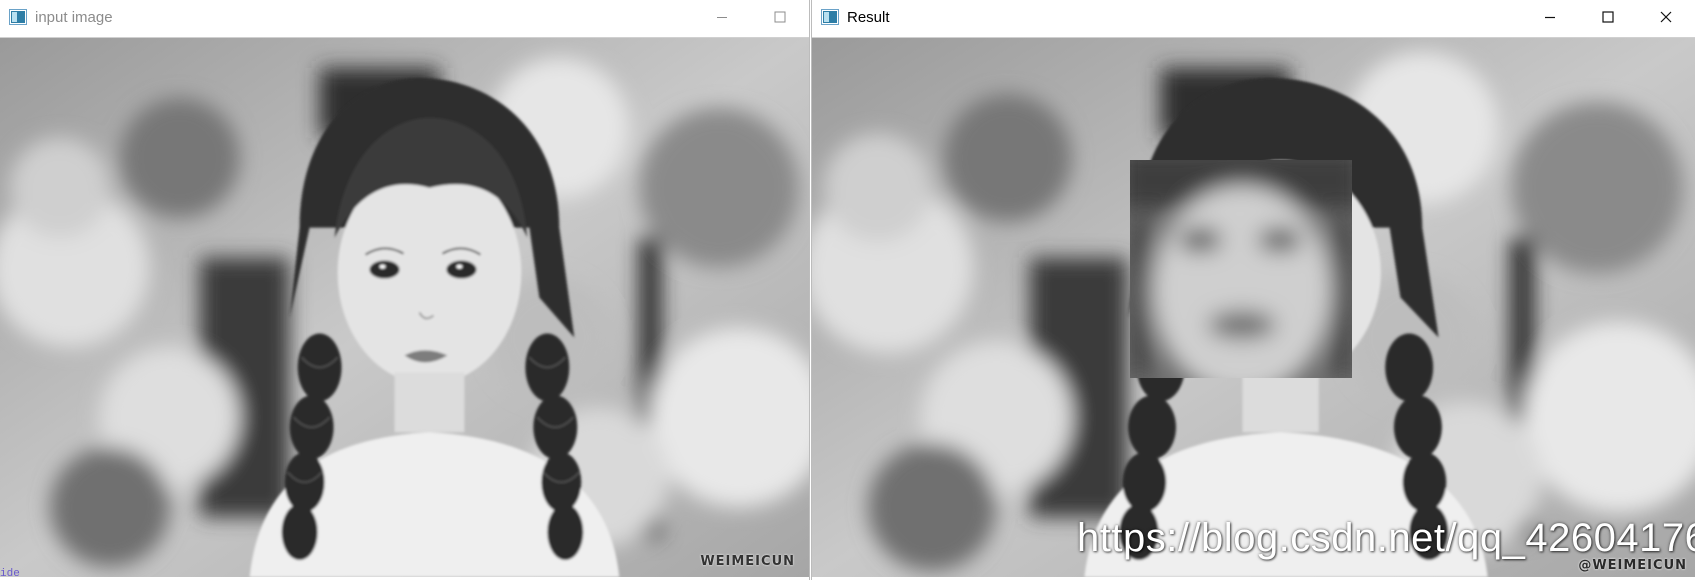 Image resolution: width=1695 pixels, height=580 pixels. Describe the element at coordinates (10, 574) in the screenshot. I see `corner-text-fragment: ide` at that location.